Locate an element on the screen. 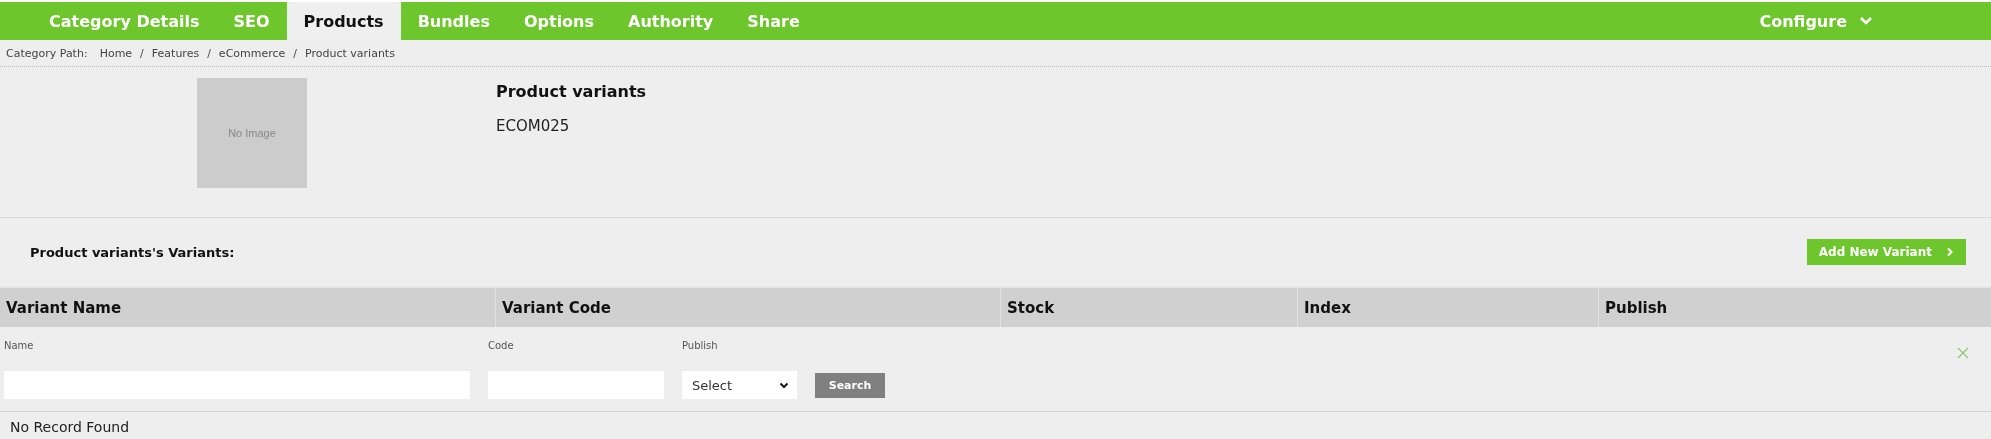 This screenshot has width=1991, height=439. chevron-right-icon is located at coordinates (1950, 252).